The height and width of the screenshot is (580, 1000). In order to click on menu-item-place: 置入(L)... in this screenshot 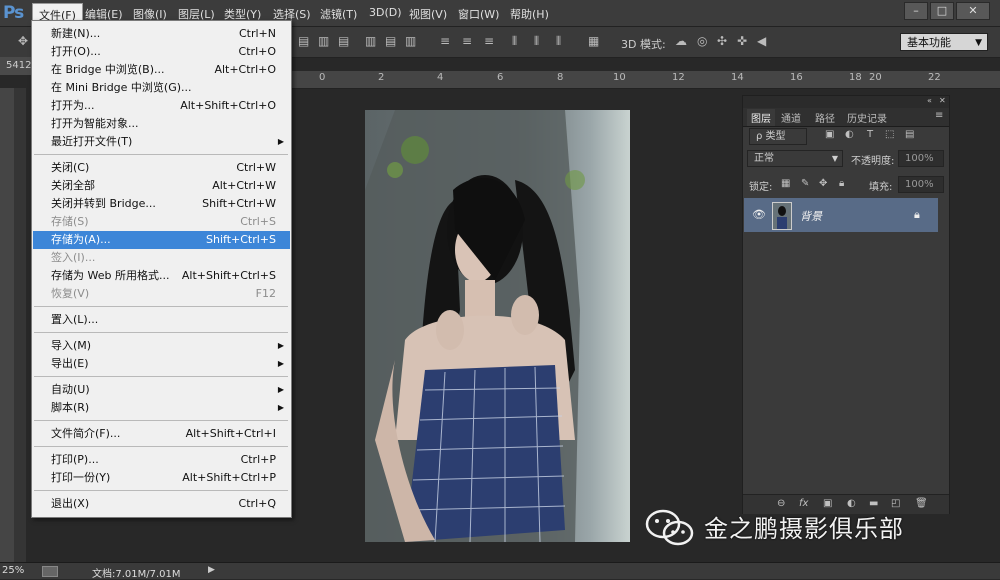, I will do `click(161, 320)`.